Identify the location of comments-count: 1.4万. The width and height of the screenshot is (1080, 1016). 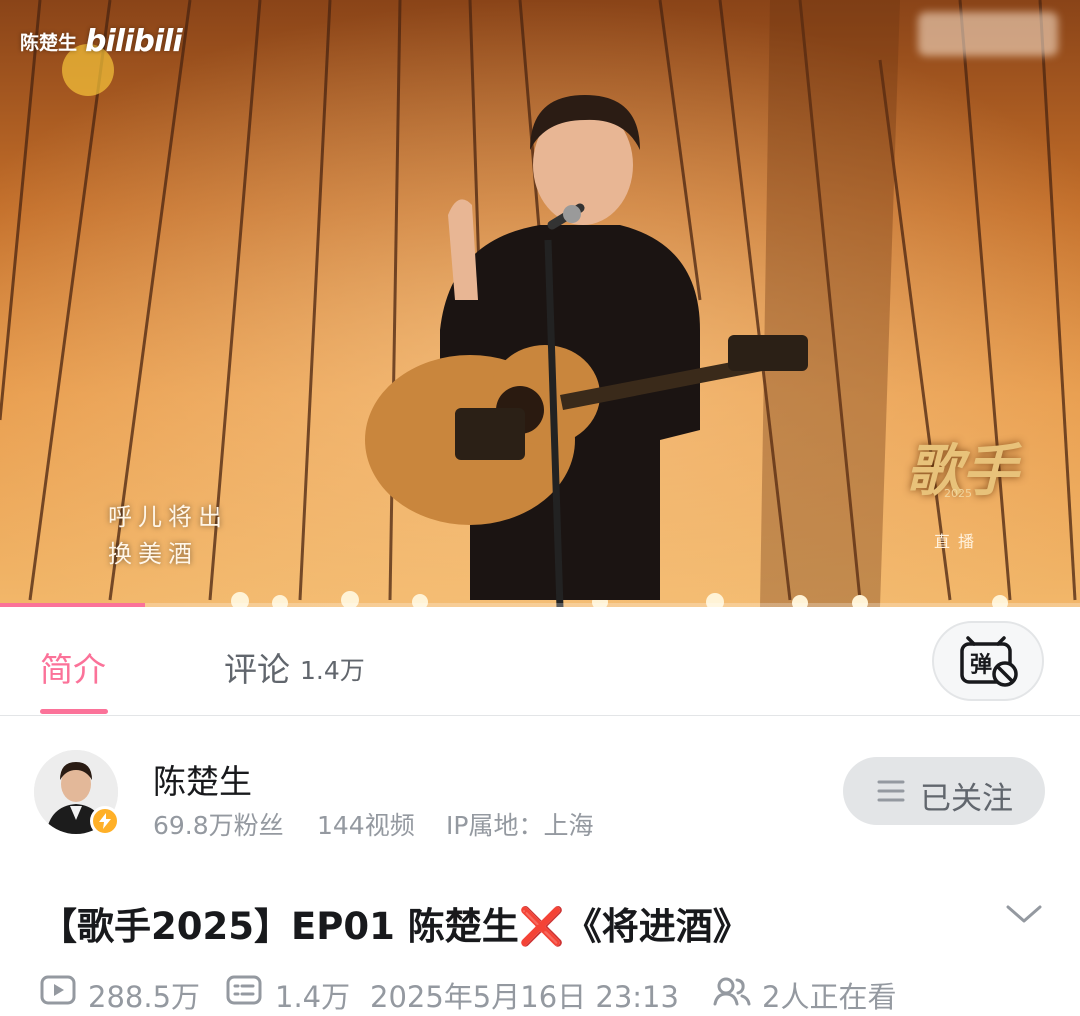
(332, 669).